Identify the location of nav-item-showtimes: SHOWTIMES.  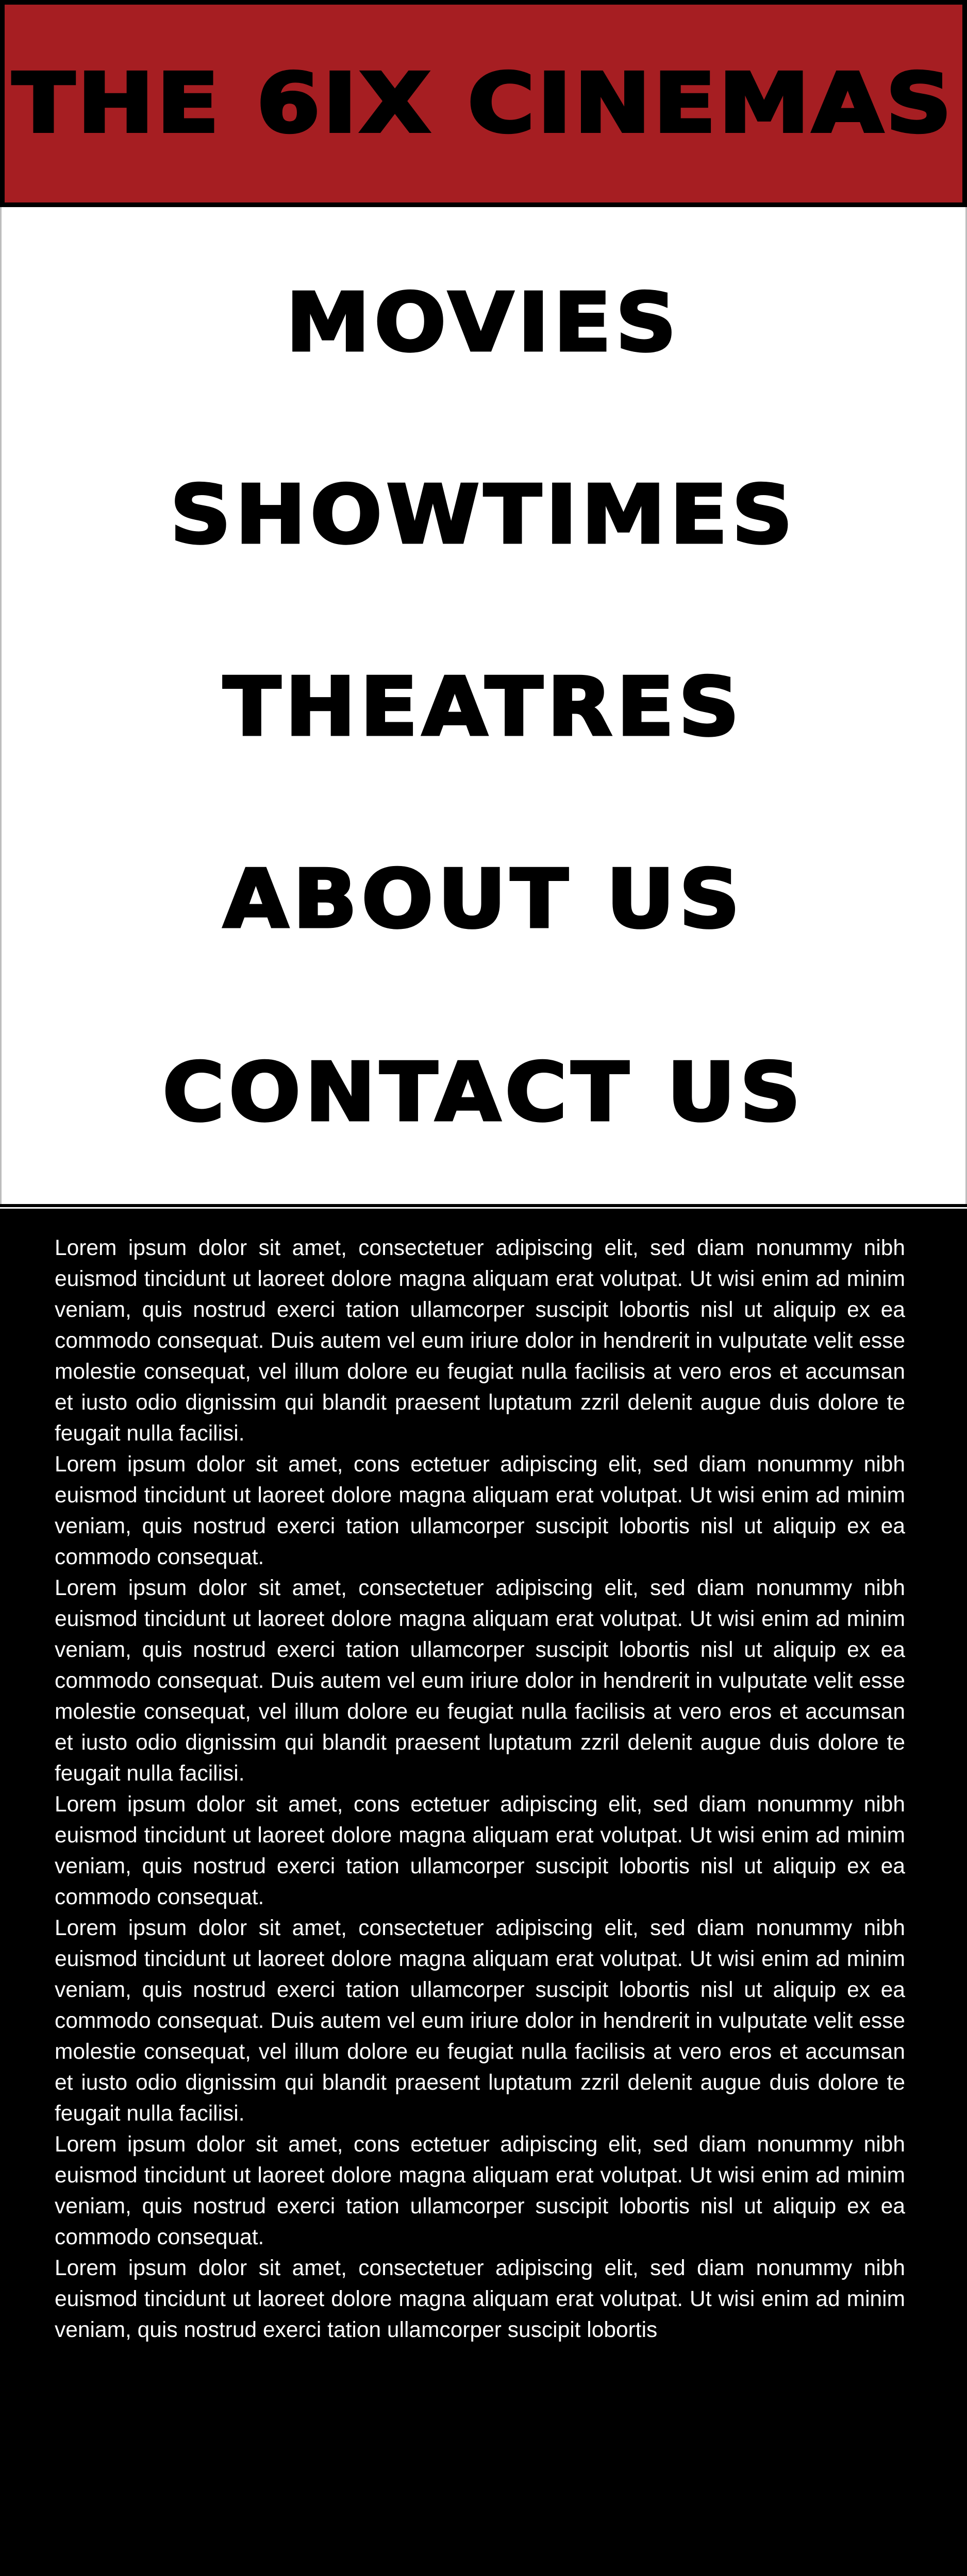
(483, 515).